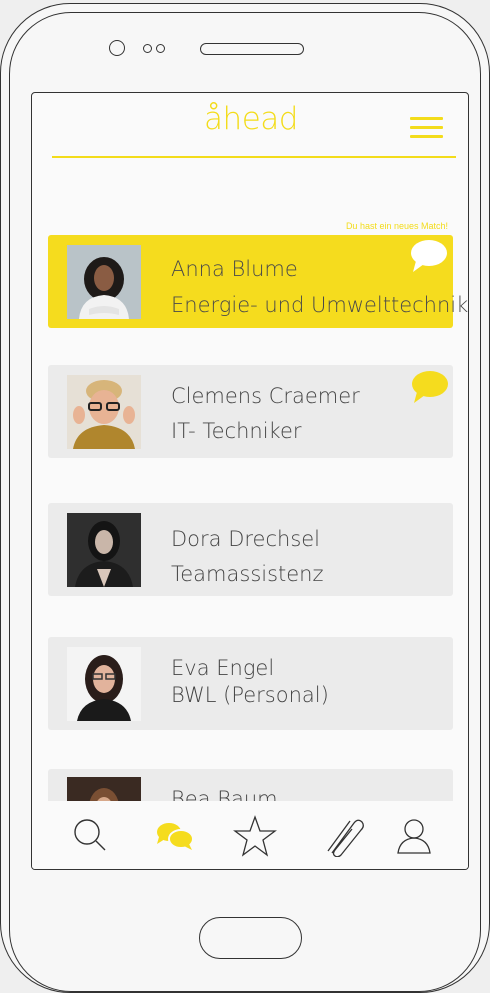  What do you see at coordinates (247, 574) in the screenshot?
I see `match-role: Teamassistenz` at bounding box center [247, 574].